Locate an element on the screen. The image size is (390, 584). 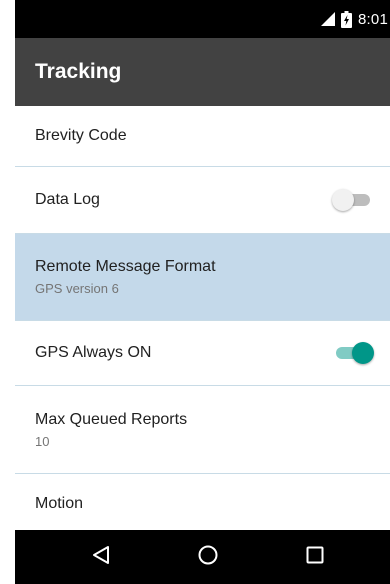
setting-motion: Motion is located at coordinates (202, 502).